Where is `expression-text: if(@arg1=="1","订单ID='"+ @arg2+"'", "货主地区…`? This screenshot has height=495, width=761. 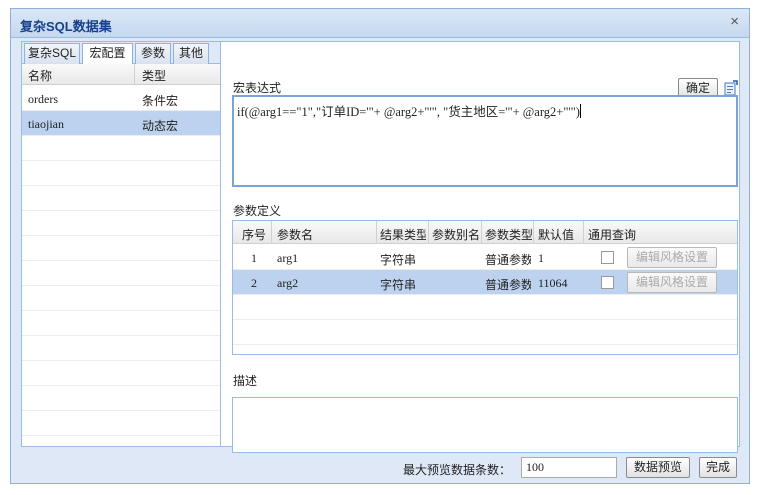
expression-text: if(@arg1=="1","订单ID='"+ @arg2+"'", "货主地区… is located at coordinates (408, 112).